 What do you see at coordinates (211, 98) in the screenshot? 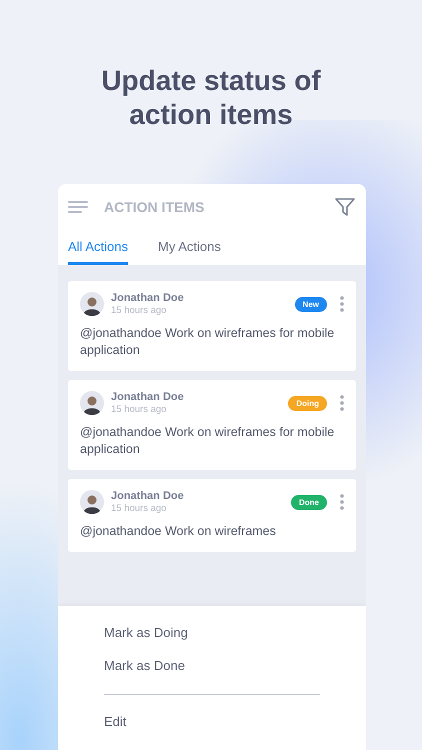
I see `headline: Update status of action items` at bounding box center [211, 98].